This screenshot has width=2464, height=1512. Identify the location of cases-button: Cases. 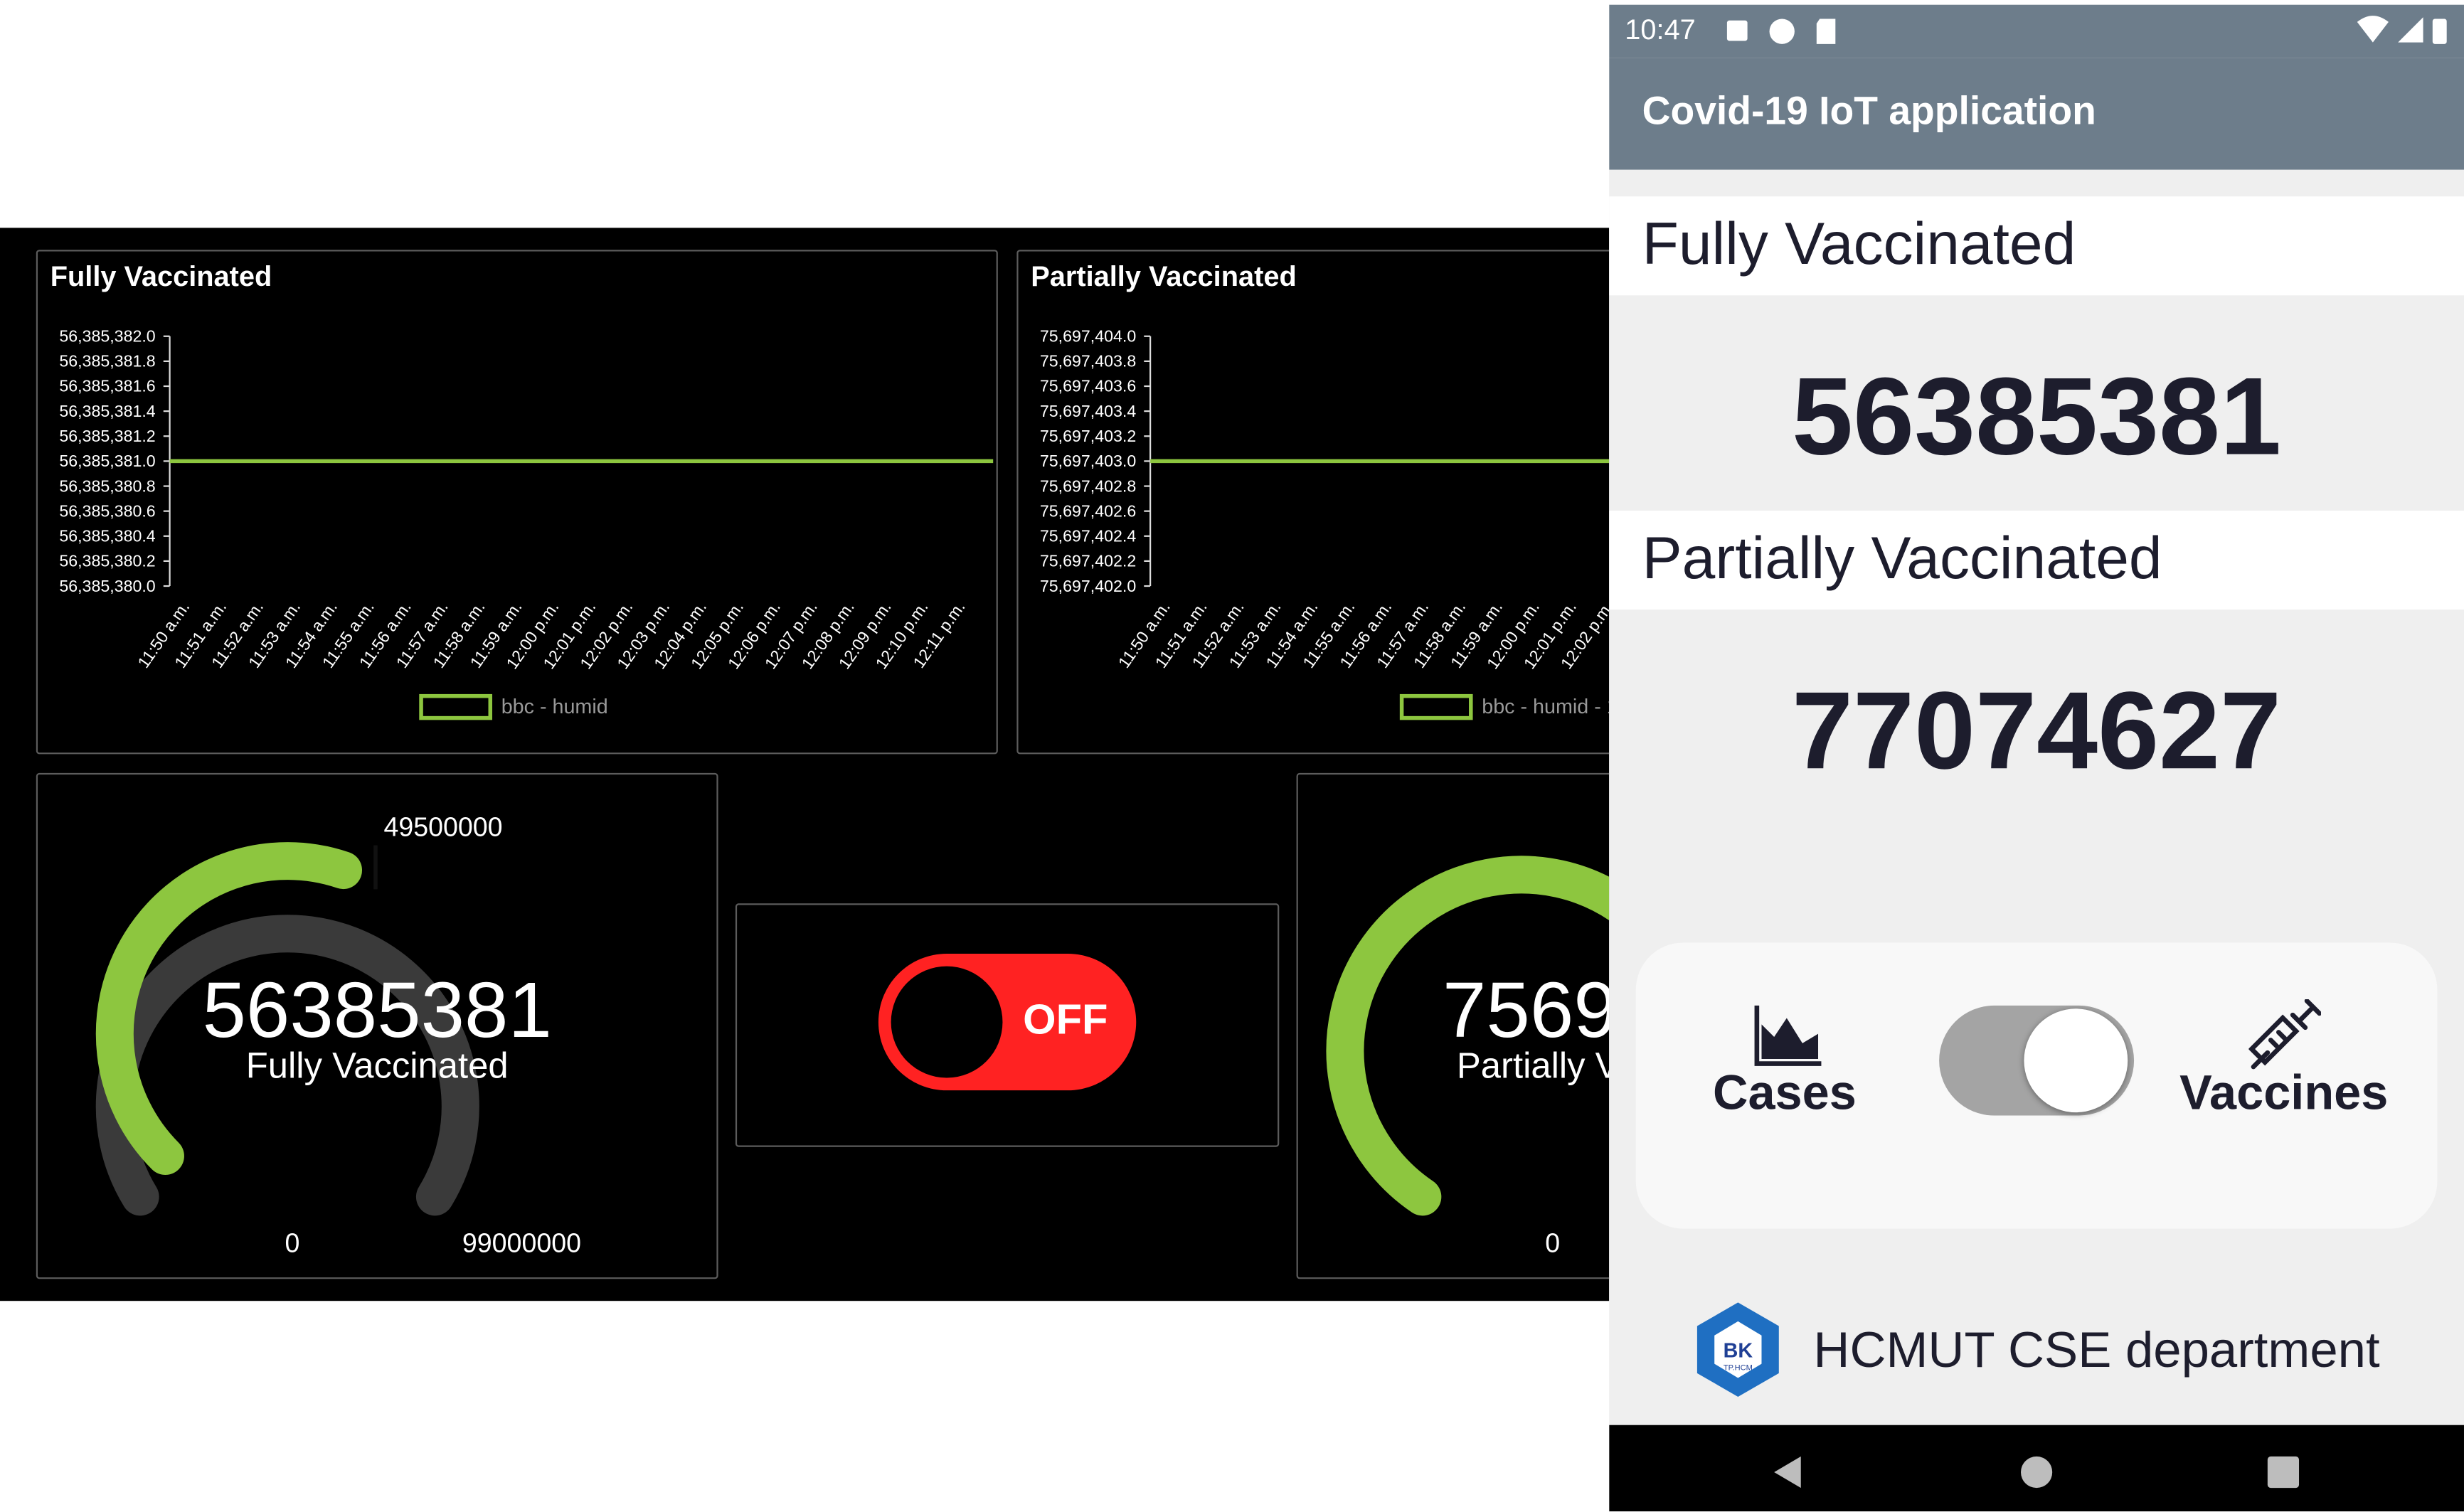
(1785, 1093).